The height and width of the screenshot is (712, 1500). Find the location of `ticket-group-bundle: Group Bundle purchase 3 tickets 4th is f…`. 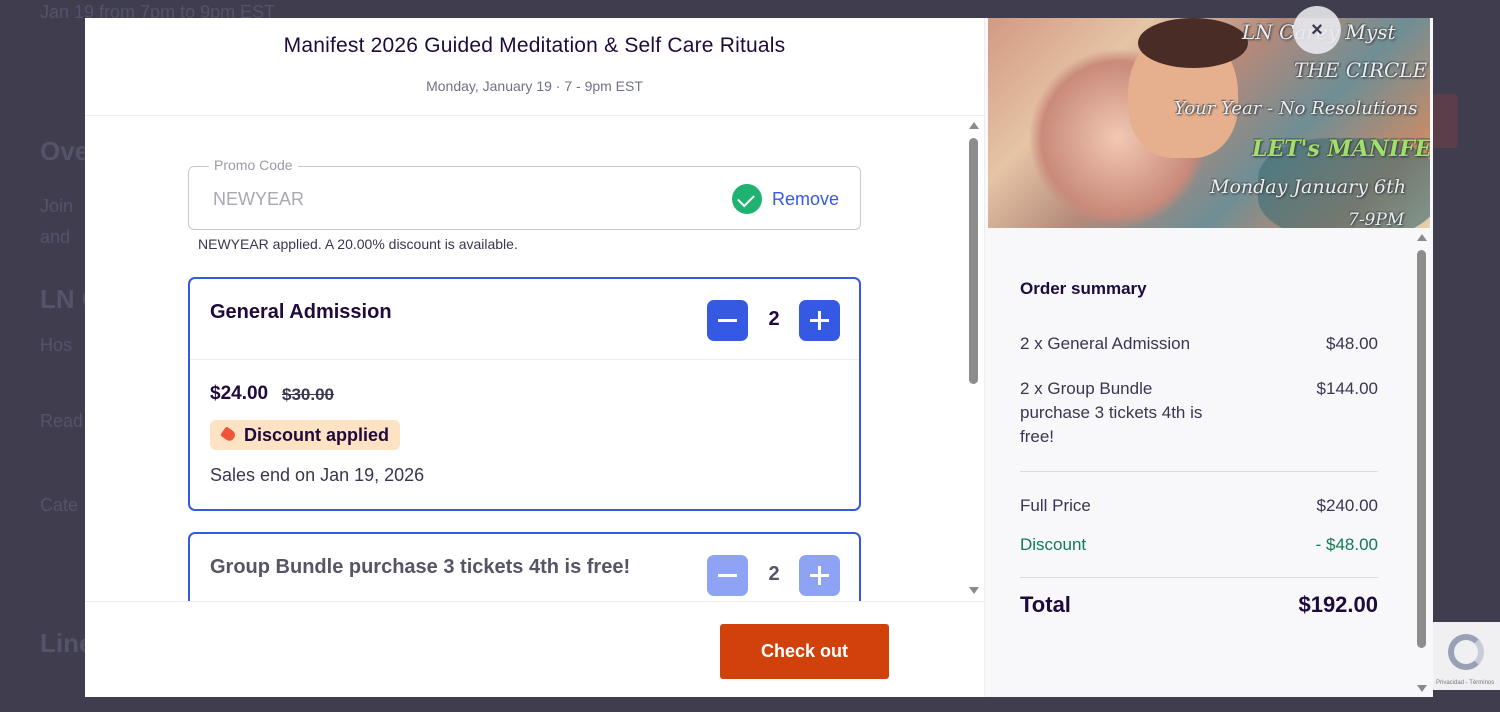

ticket-group-bundle: Group Bundle purchase 3 tickets 4th is f… is located at coordinates (524, 566).